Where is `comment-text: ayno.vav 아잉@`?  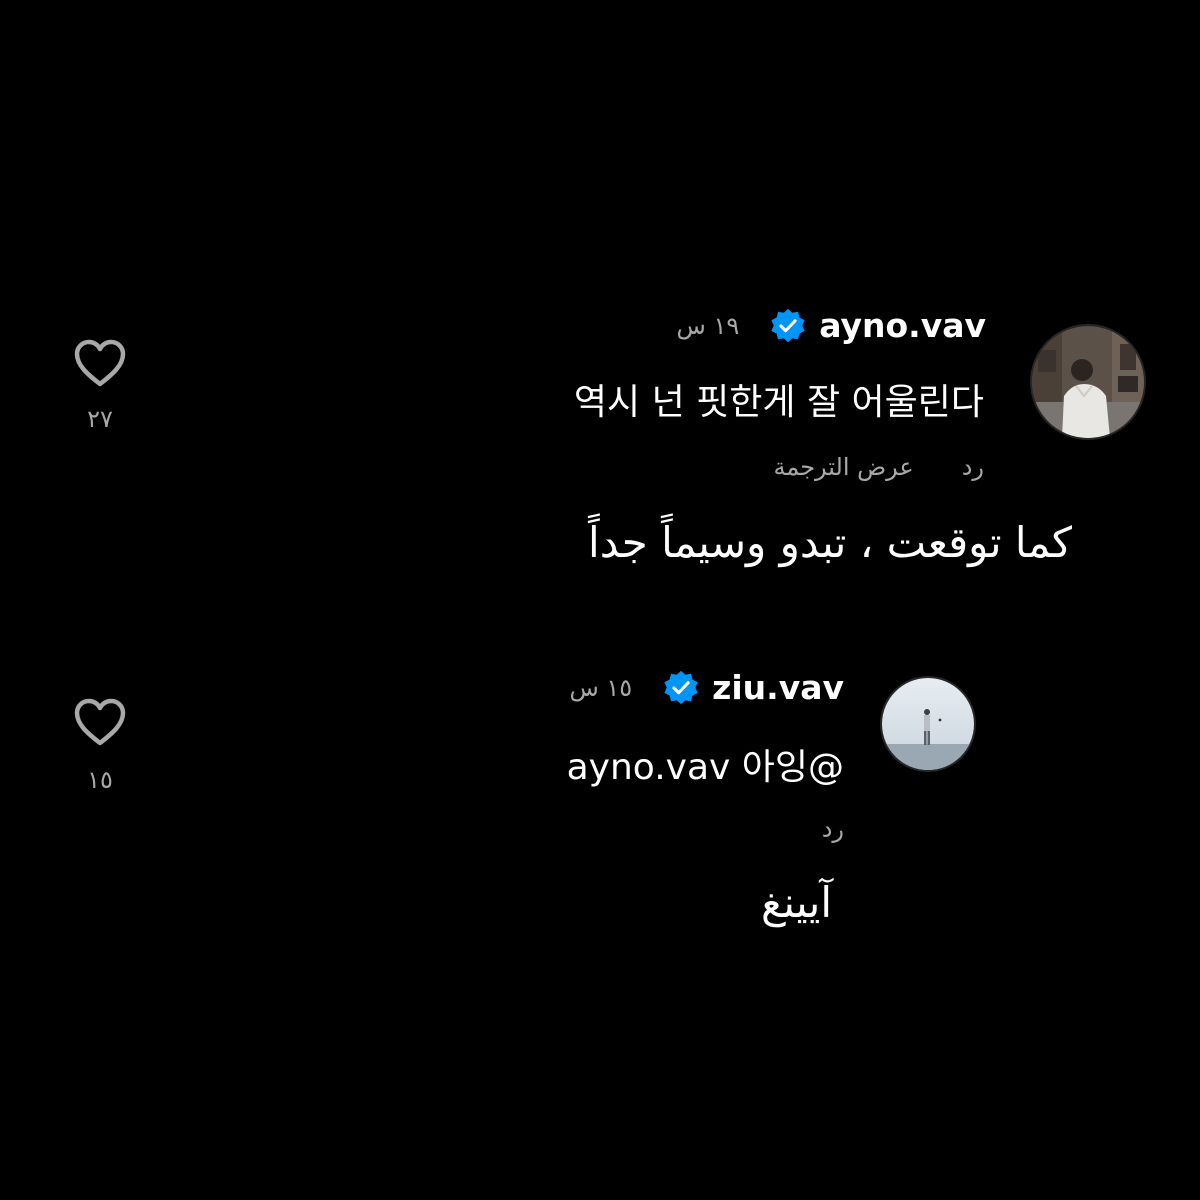 comment-text: ayno.vav 아잉@ is located at coordinates (705, 767).